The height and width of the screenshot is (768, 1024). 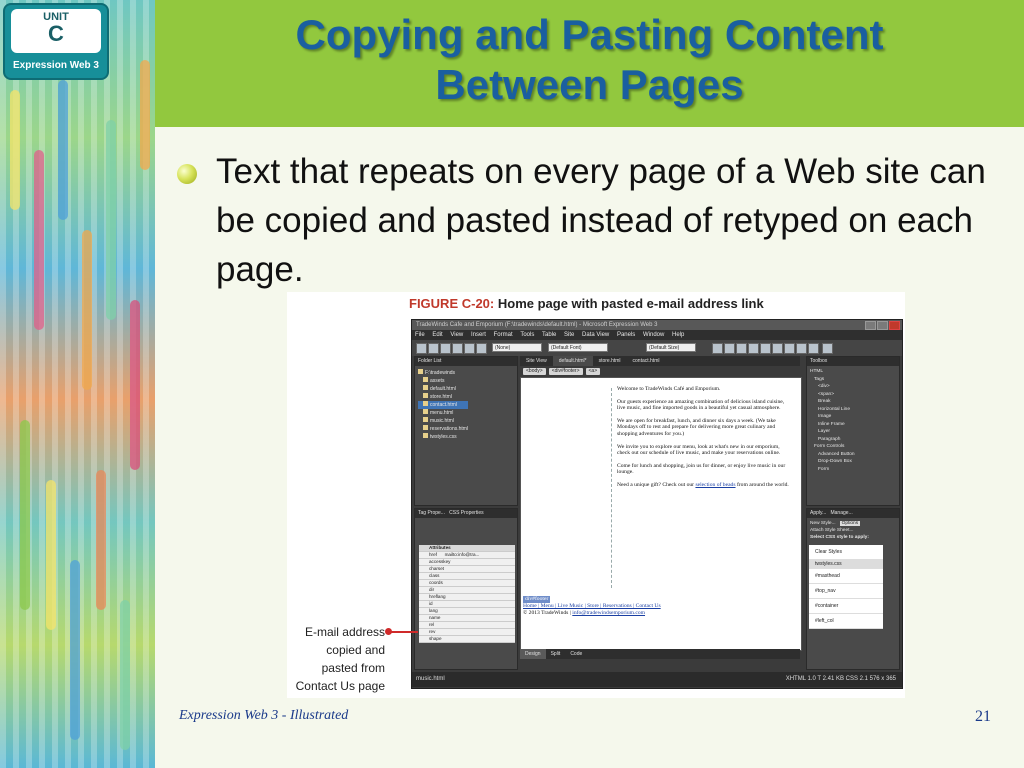 What do you see at coordinates (832, 372) in the screenshot?
I see `toolbox-group: HTML` at bounding box center [832, 372].